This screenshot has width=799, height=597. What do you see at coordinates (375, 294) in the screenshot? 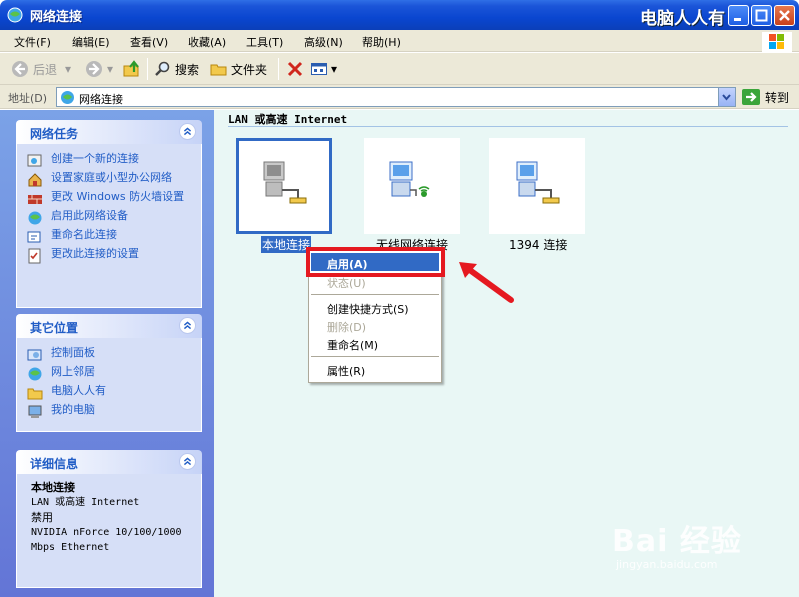
I see `menu-separator` at bounding box center [375, 294].